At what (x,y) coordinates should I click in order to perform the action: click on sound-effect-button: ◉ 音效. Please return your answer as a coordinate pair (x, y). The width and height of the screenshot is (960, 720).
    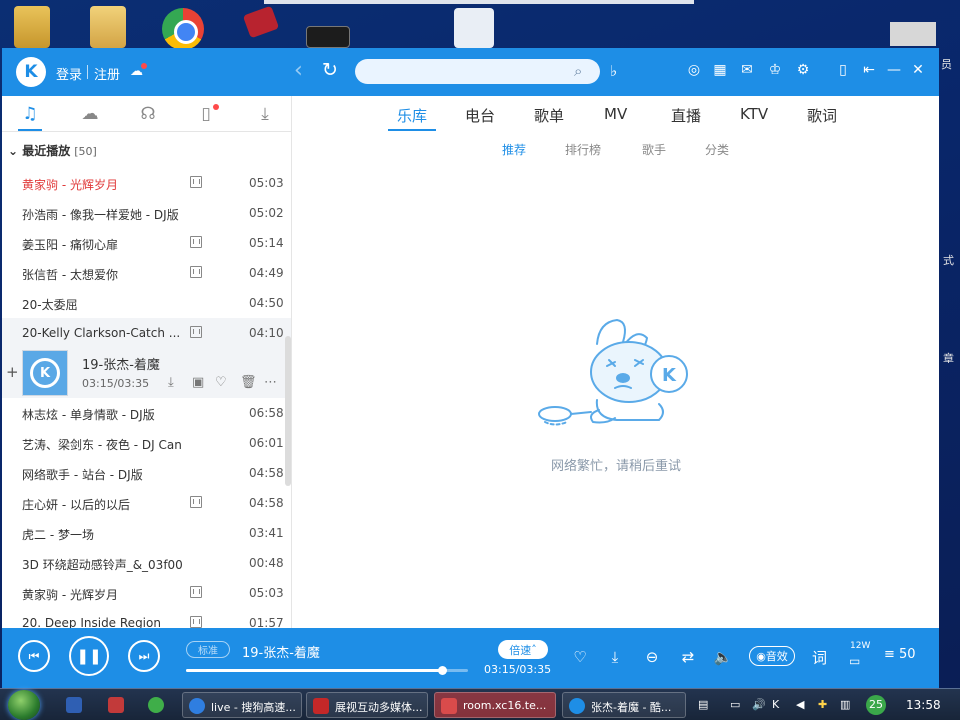
    Looking at the image, I should click on (772, 656).